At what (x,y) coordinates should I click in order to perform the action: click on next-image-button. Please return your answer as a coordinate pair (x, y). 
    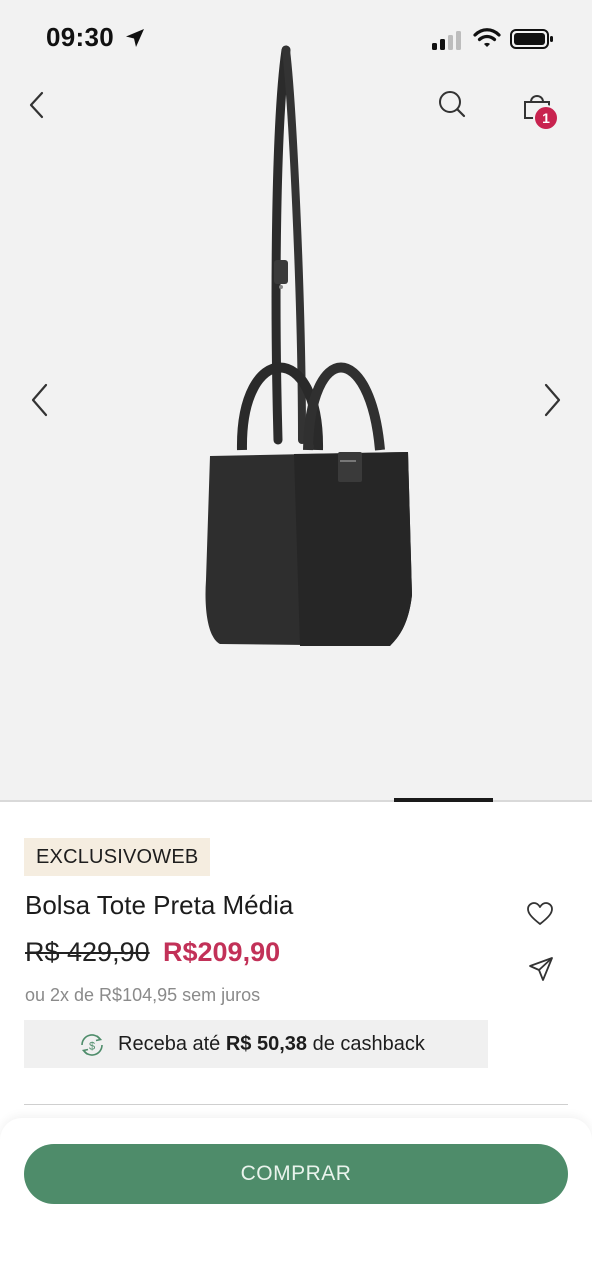
    Looking at the image, I should click on (552, 400).